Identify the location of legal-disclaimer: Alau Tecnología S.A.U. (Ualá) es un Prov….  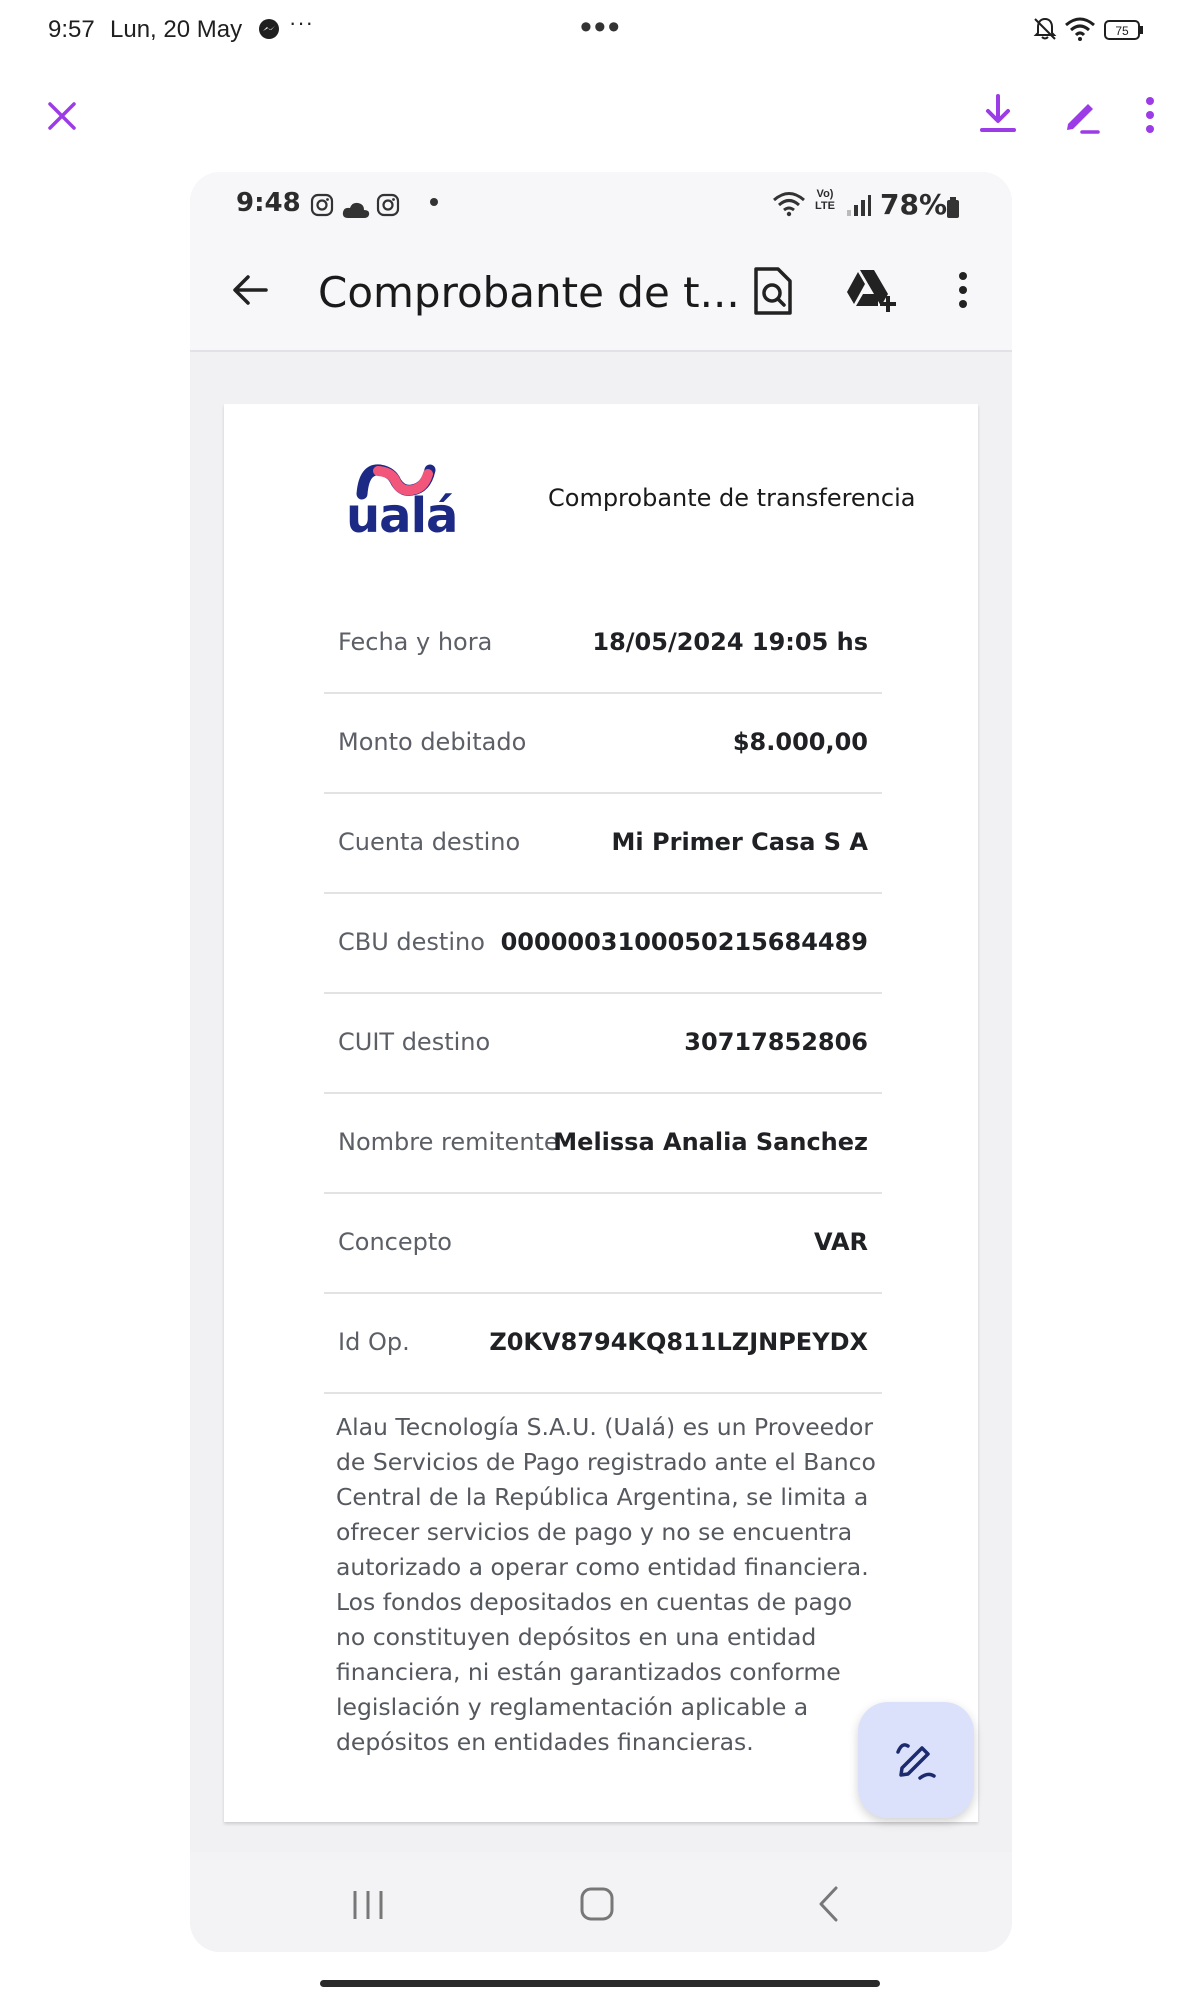
(606, 1584).